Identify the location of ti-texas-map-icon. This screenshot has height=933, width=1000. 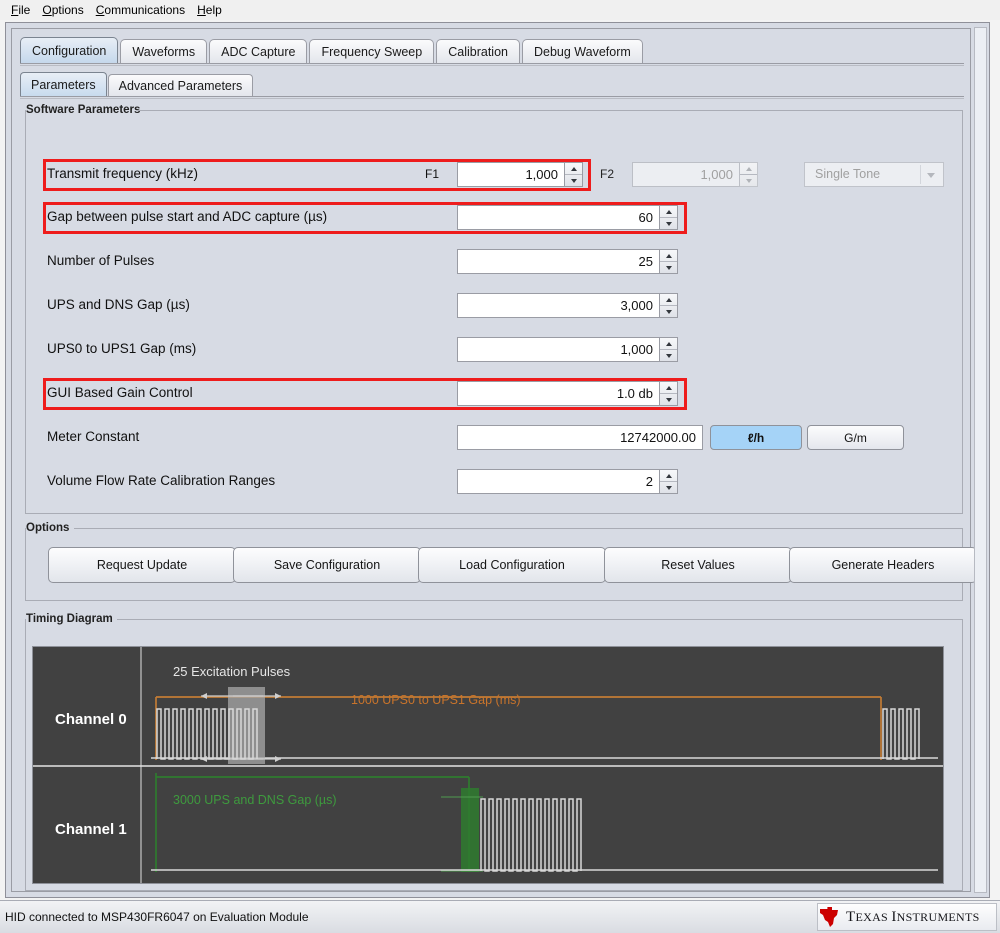
(829, 917).